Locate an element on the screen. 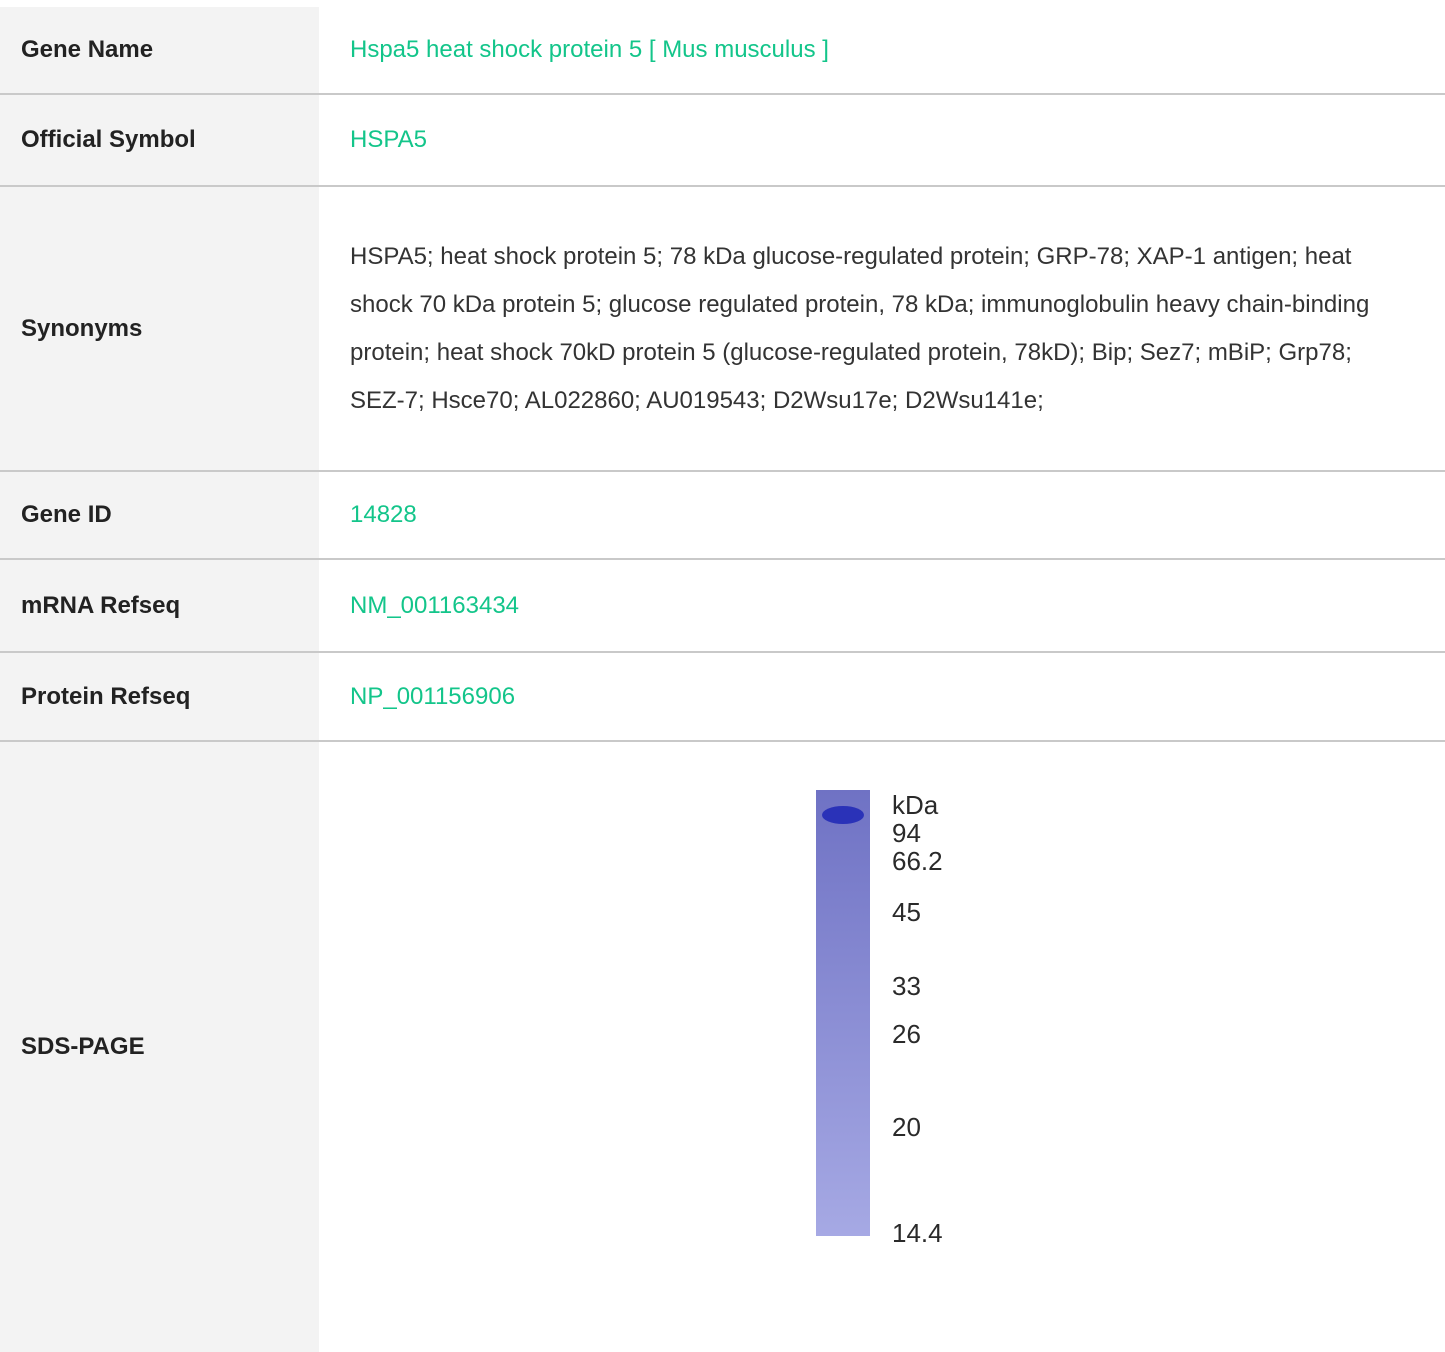 Image resolution: width=1445 pixels, height=1352 pixels. gel-marker-label: 45 is located at coordinates (906, 912).